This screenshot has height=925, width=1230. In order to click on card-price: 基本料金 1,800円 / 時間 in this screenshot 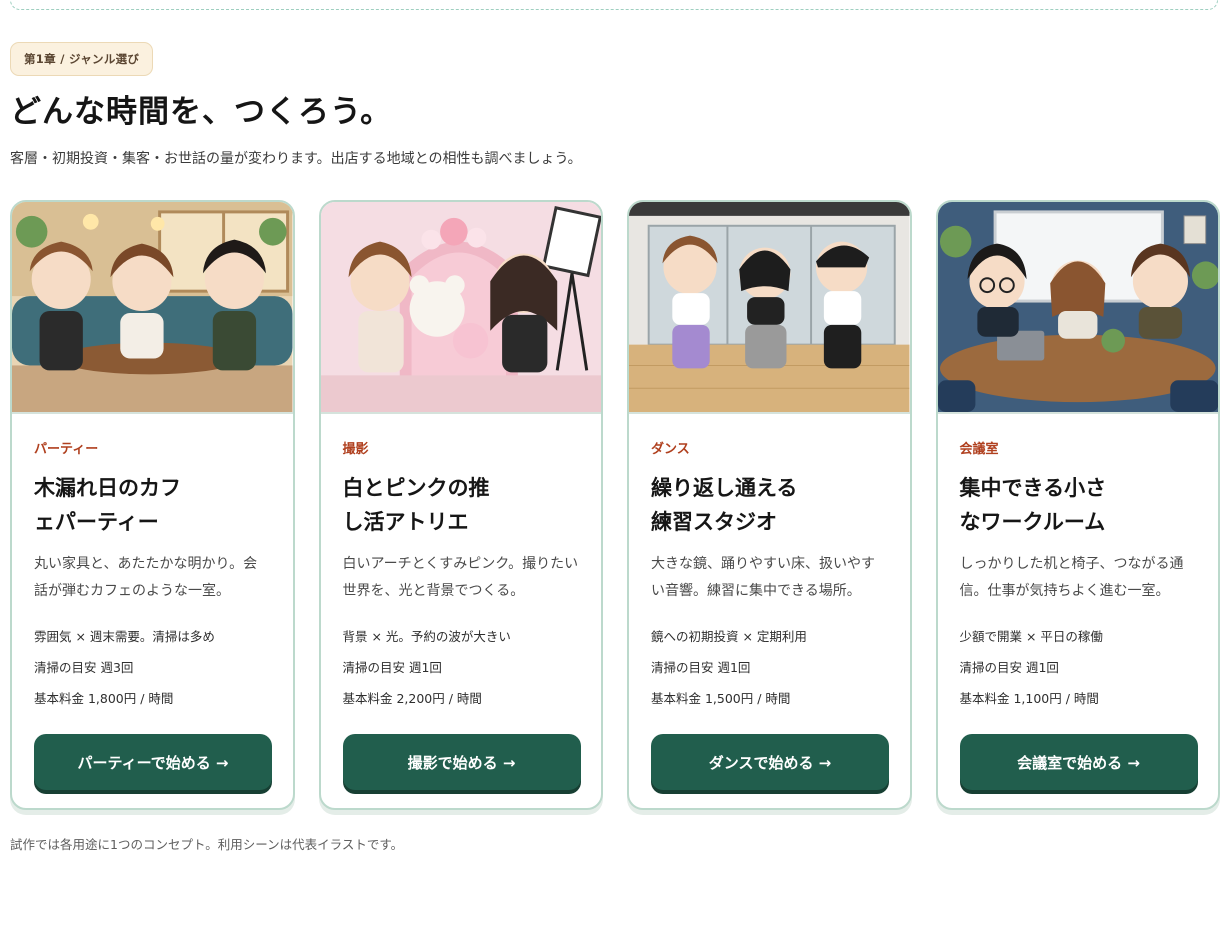, I will do `click(104, 698)`.